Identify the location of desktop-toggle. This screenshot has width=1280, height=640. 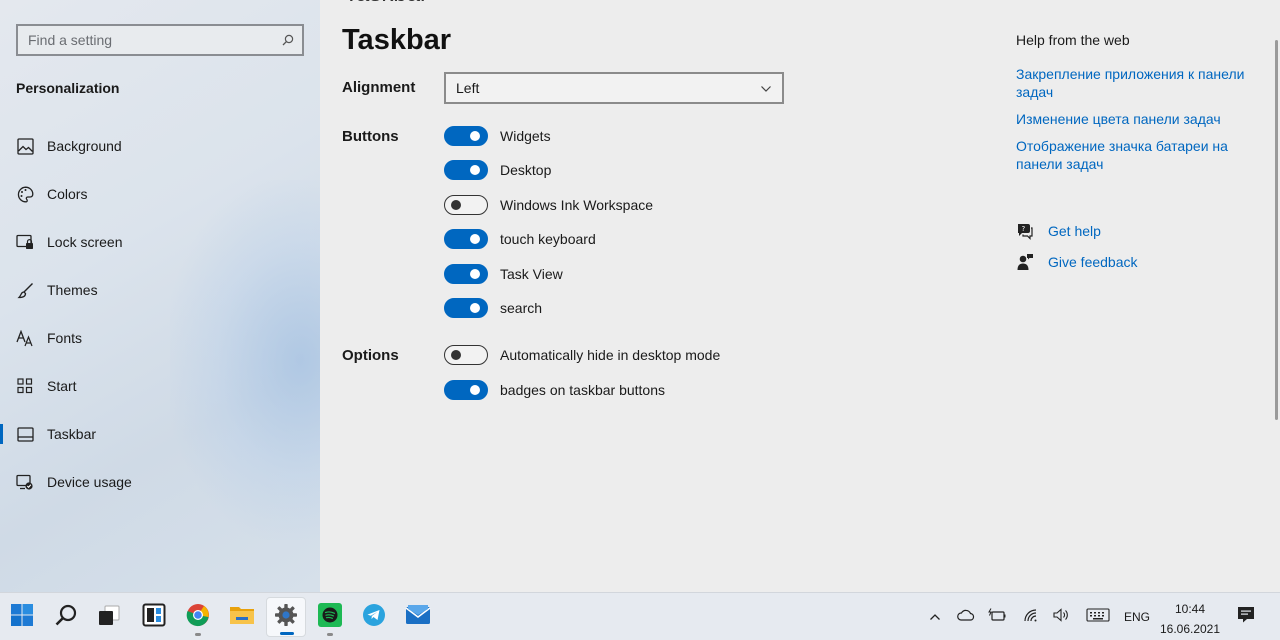
(466, 170).